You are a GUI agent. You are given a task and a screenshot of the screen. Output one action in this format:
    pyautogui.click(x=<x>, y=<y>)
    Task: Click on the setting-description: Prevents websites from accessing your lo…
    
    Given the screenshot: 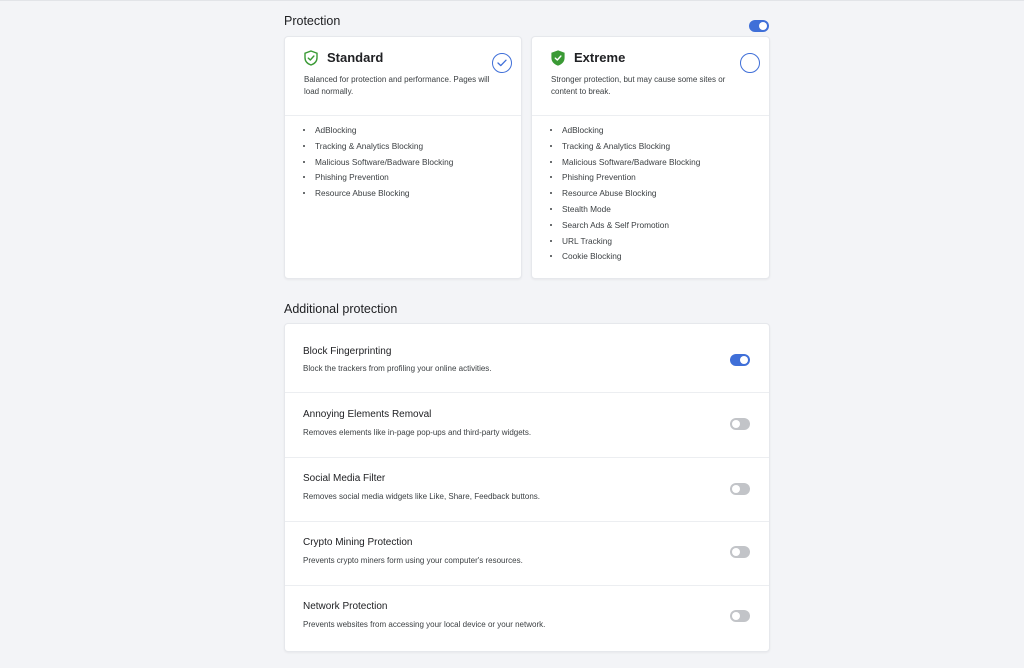 What is the action you would take?
    pyautogui.click(x=424, y=624)
    